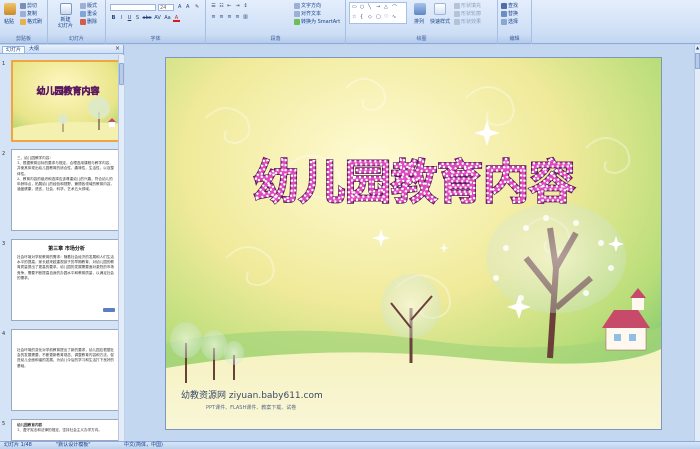 The width and height of the screenshot is (700, 449). What do you see at coordinates (176, 18) in the screenshot?
I see `font-color-button: A` at bounding box center [176, 18].